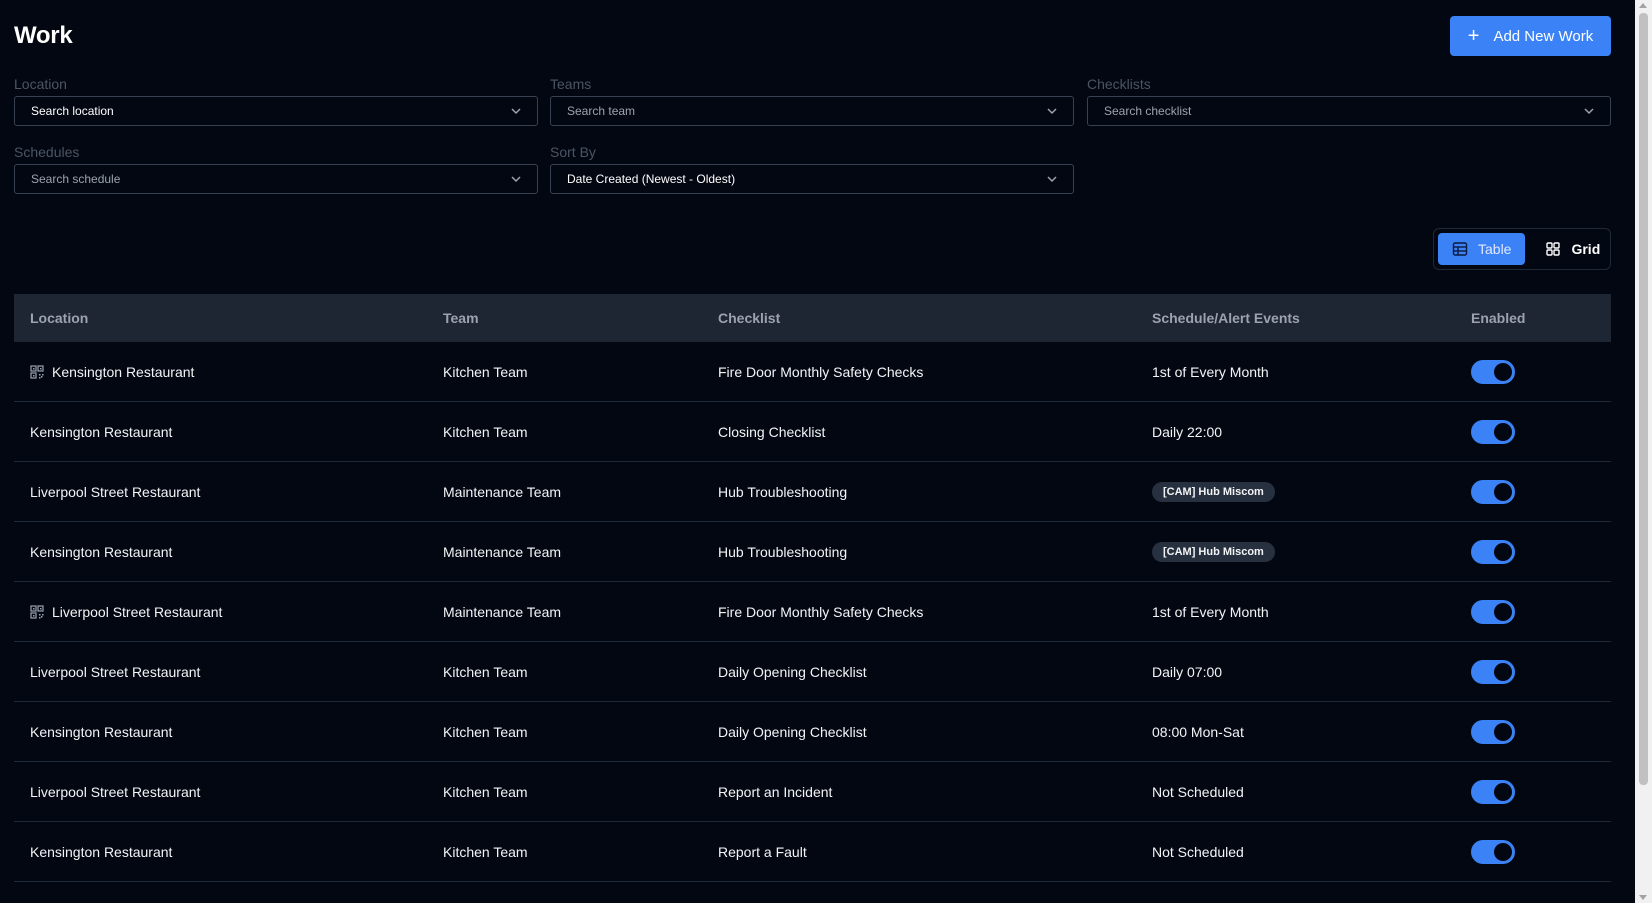 The height and width of the screenshot is (903, 1652). Describe the element at coordinates (1213, 551) in the screenshot. I see `alert-event-badge: [CAM] Hub Miscom` at that location.